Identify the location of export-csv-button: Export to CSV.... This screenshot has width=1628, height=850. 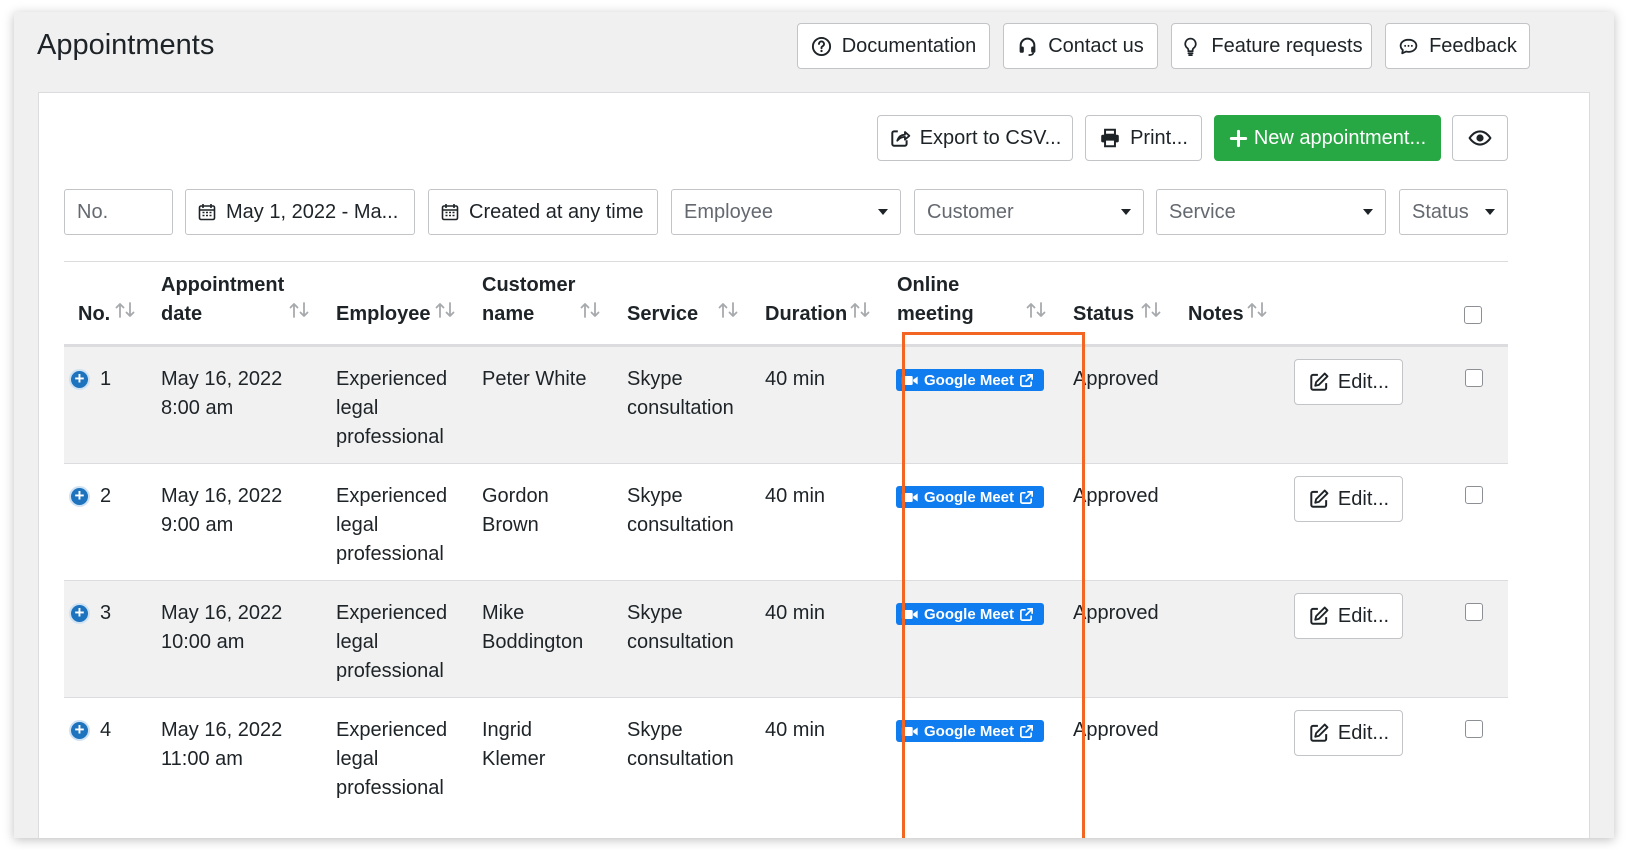
(975, 138).